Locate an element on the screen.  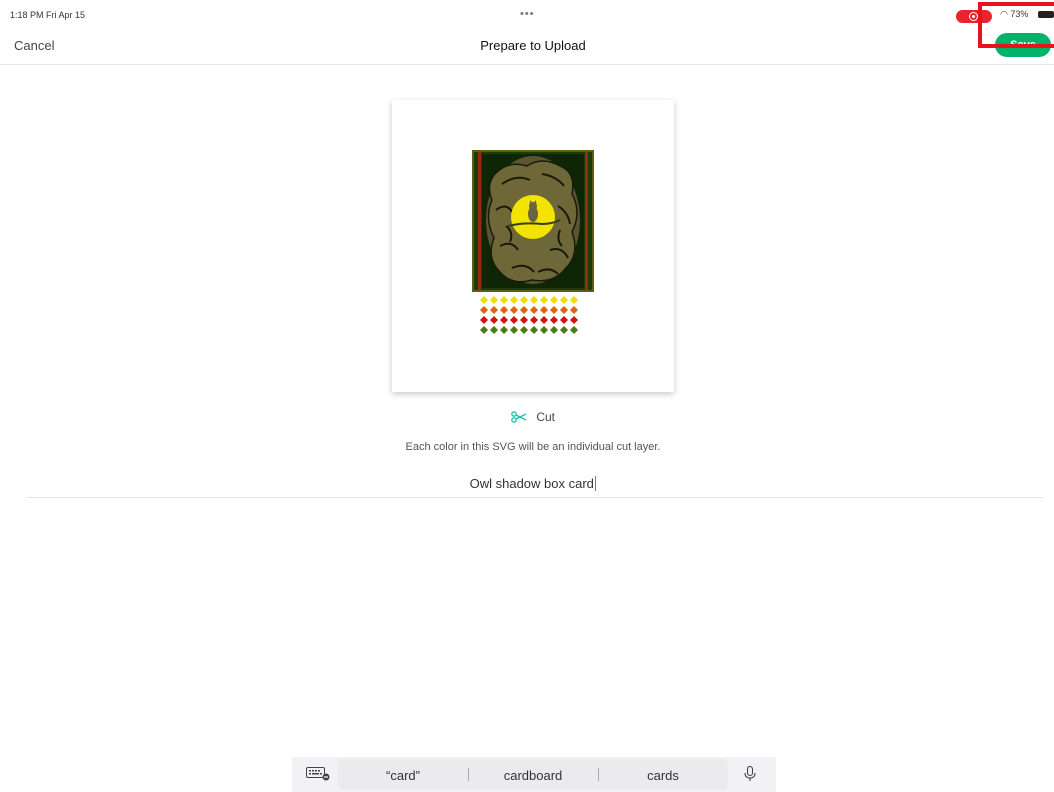
suggestion-item-2: cardboard is located at coordinates (533, 775).